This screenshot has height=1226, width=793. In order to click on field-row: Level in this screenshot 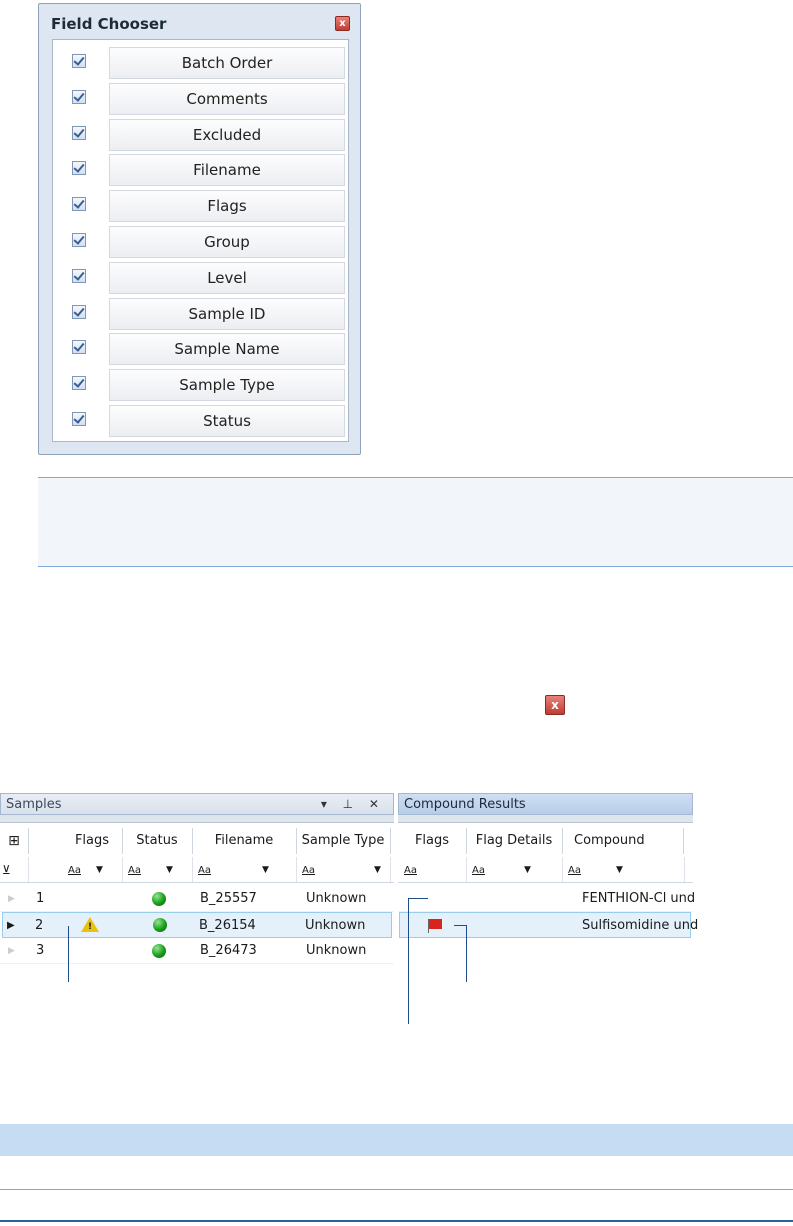, I will do `click(200, 278)`.